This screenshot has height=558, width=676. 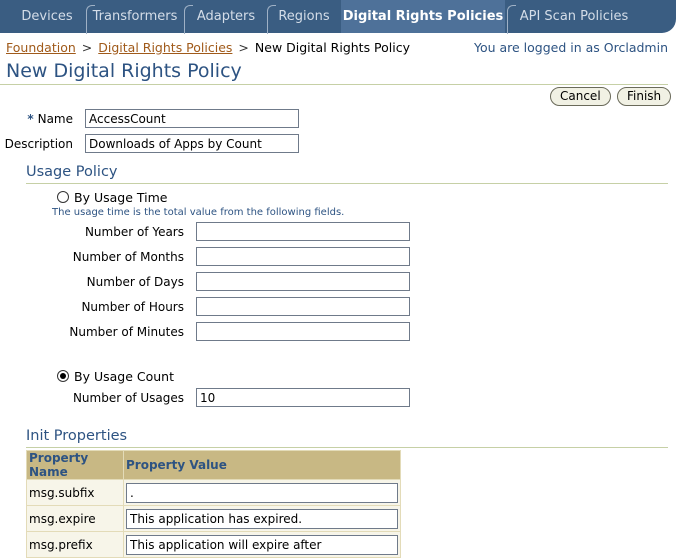 I want to click on page-title: New Digital Rights Policy, so click(x=124, y=71).